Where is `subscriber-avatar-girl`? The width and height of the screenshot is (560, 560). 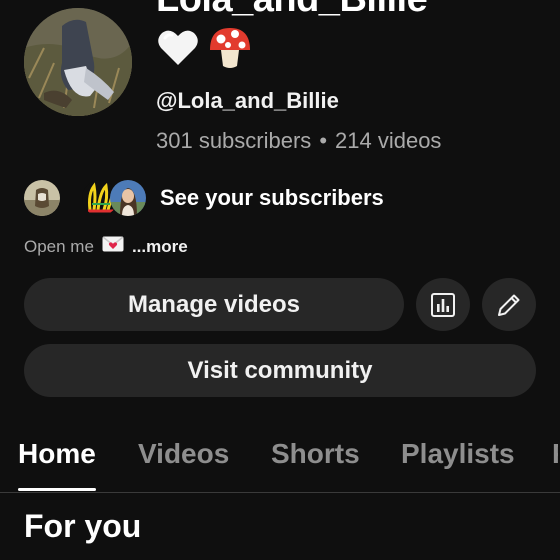 subscriber-avatar-girl is located at coordinates (128, 198).